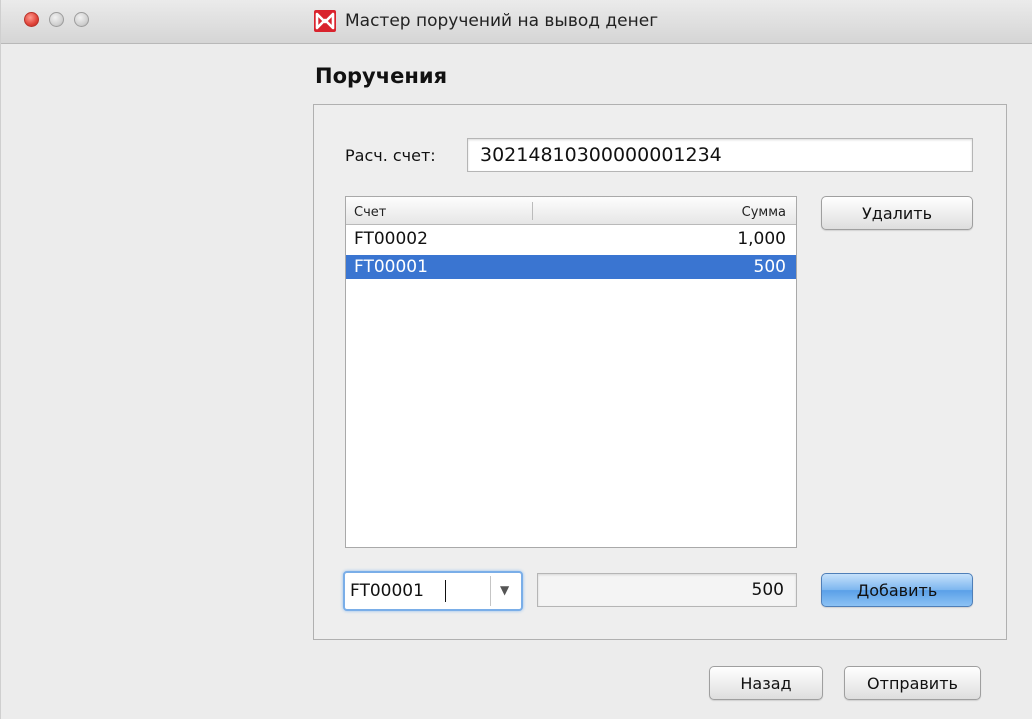 This screenshot has width=1032, height=719. I want to click on column-header-amount: Сумма, so click(764, 212).